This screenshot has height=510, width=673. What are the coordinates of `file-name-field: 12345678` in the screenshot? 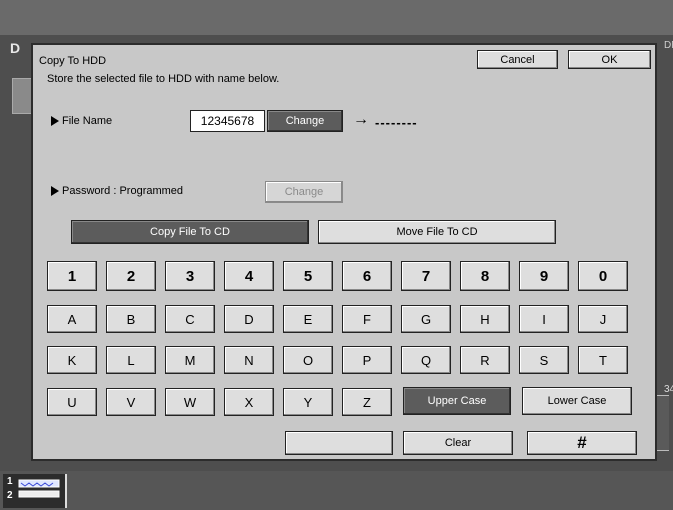 It's located at (227, 121).